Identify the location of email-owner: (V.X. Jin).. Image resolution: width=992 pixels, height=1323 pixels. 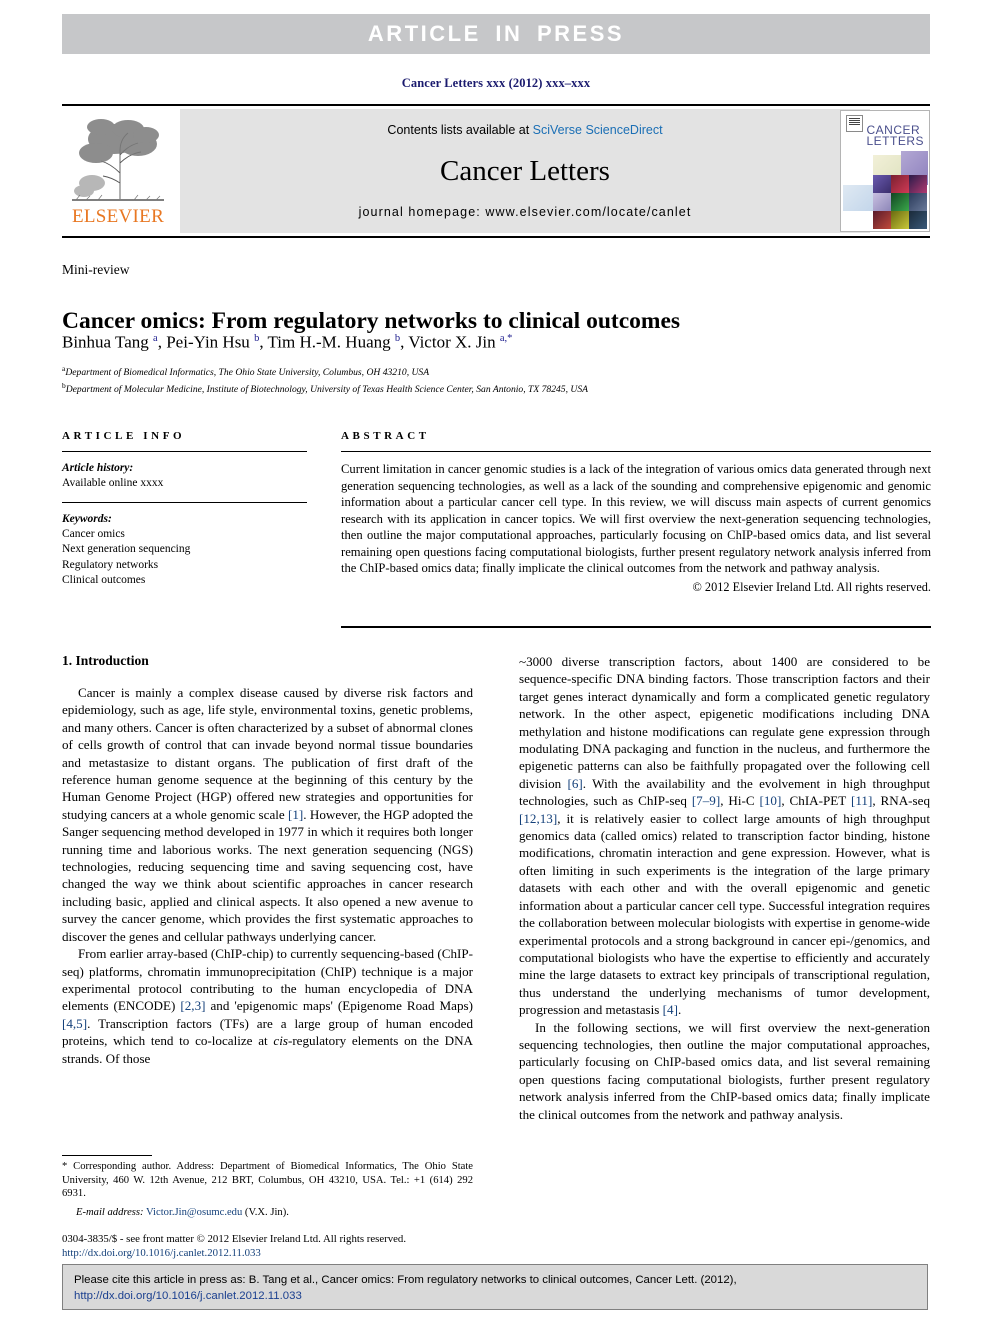
(266, 1212).